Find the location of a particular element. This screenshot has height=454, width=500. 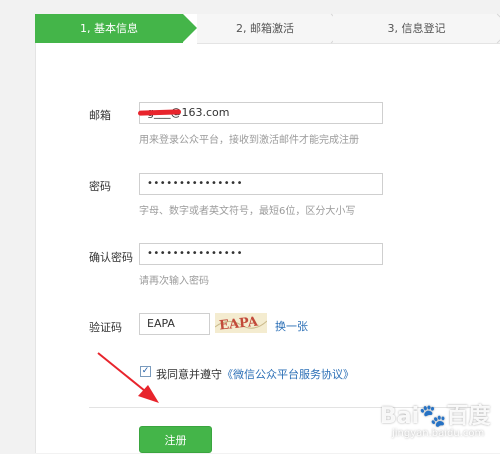

password-field: ••••••••••••••• is located at coordinates (261, 184).